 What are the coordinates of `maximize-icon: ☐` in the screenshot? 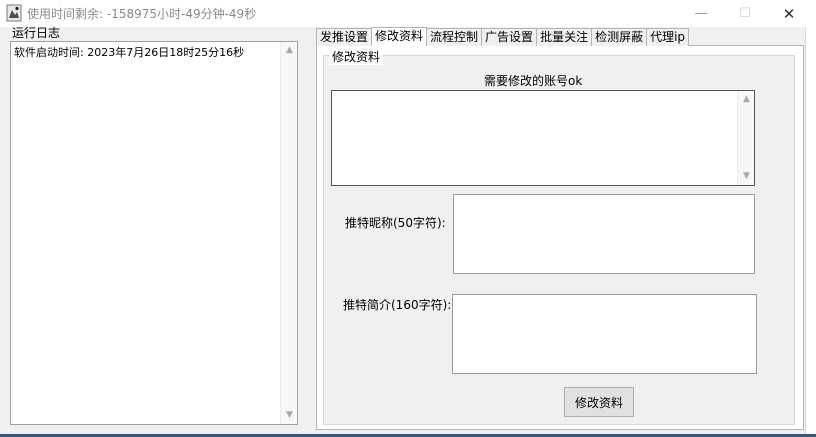 It's located at (745, 13).